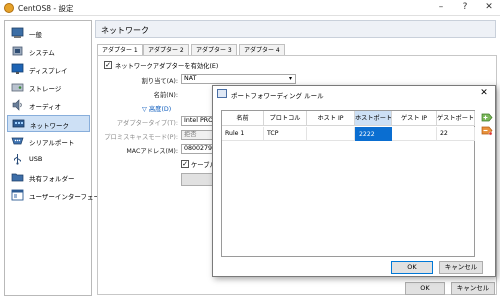 Image resolution: width=500 pixels, height=300 pixels. Describe the element at coordinates (17, 51) in the screenshot. I see `system-icon` at that location.